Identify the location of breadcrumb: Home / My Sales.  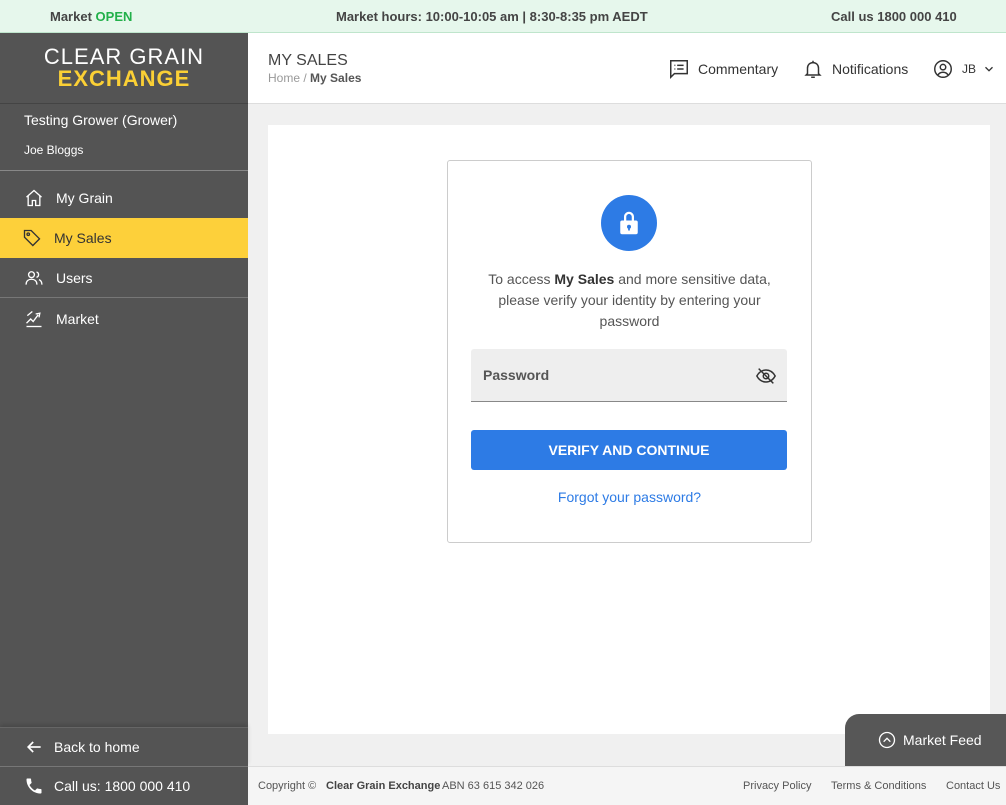
(314, 78).